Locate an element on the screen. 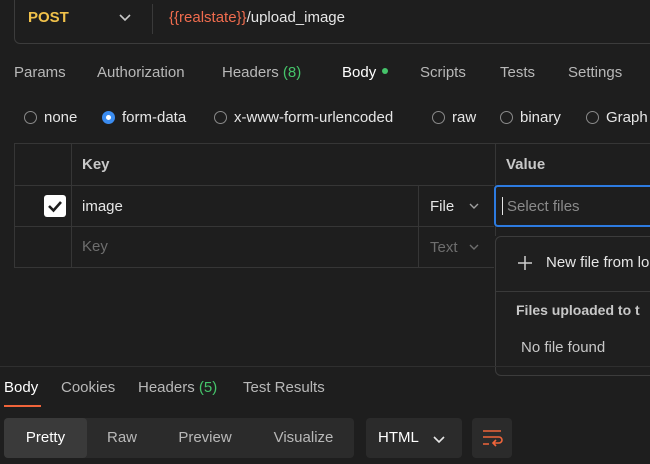  radio-binary: binary is located at coordinates (530, 117).